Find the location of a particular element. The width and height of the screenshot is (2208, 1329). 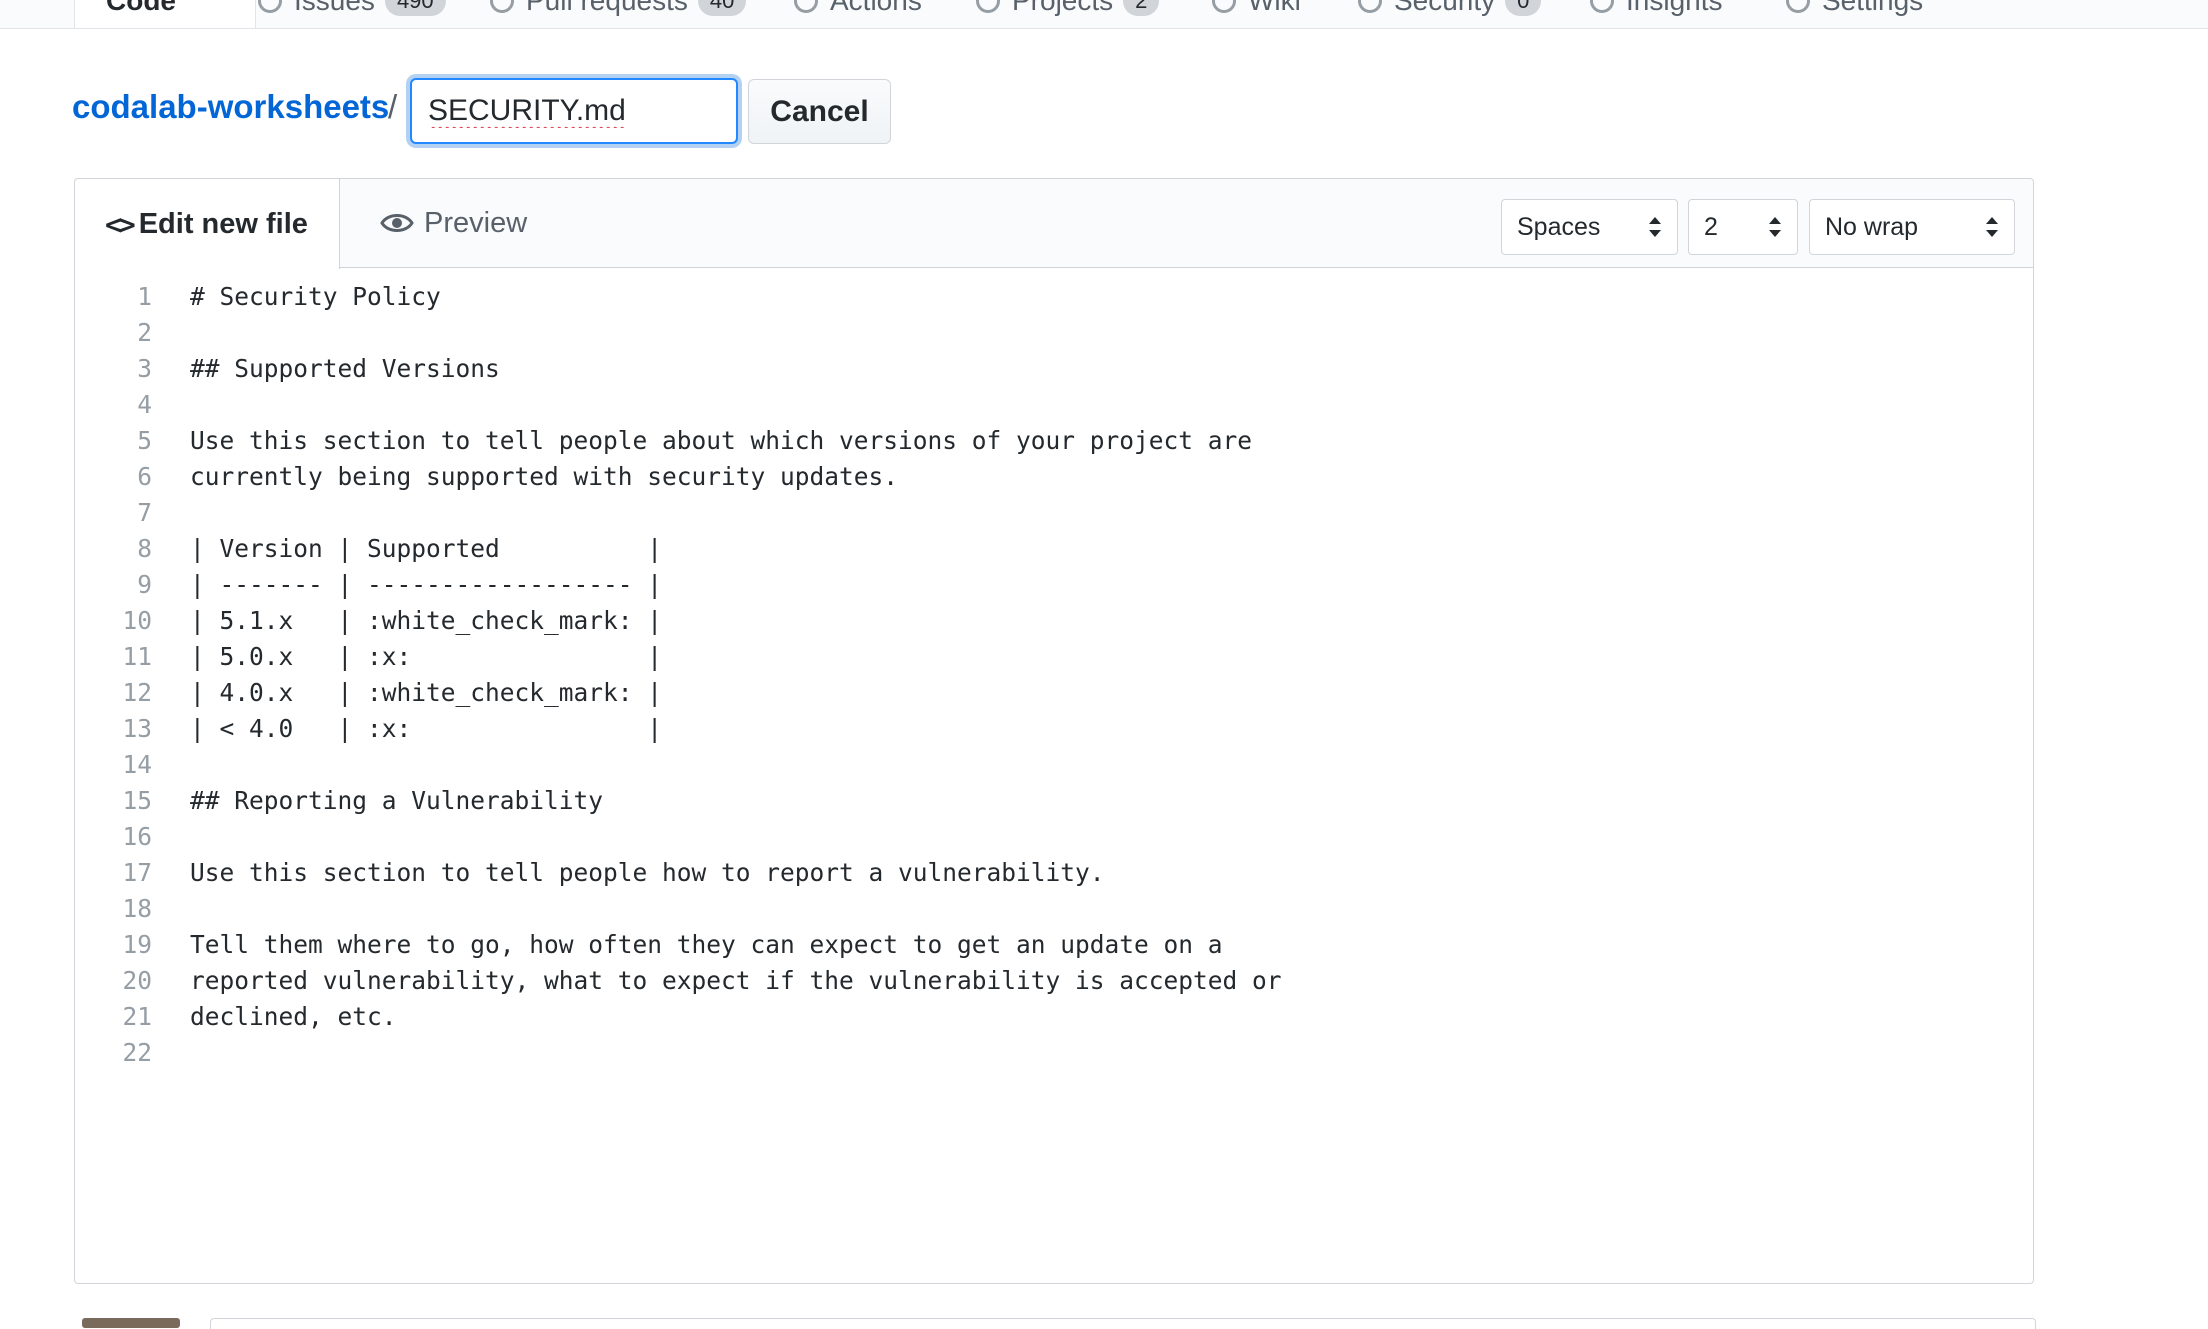

line-text: | 5.1.x | :white_check_mark: | is located at coordinates (426, 621).